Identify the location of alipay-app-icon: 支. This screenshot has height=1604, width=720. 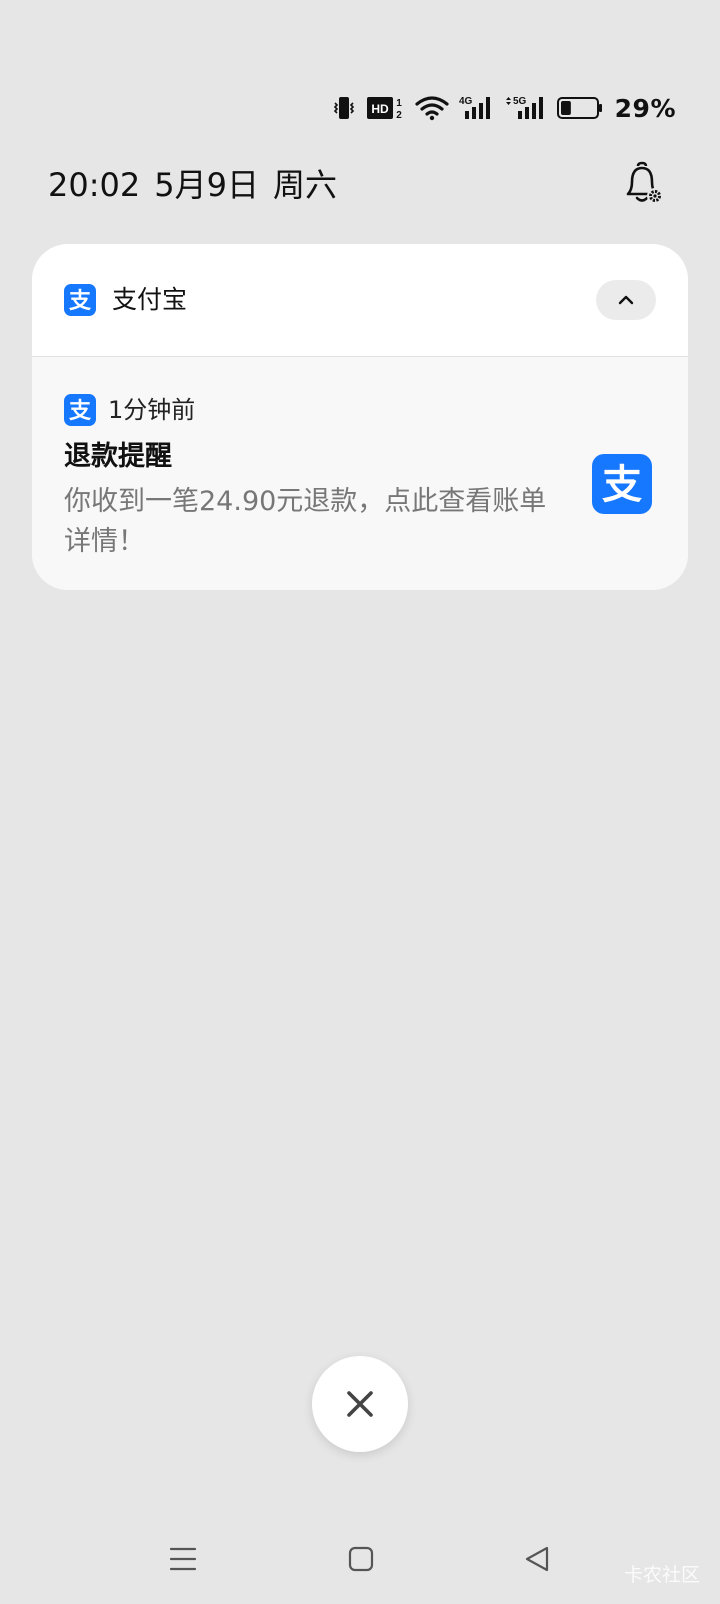
(80, 300).